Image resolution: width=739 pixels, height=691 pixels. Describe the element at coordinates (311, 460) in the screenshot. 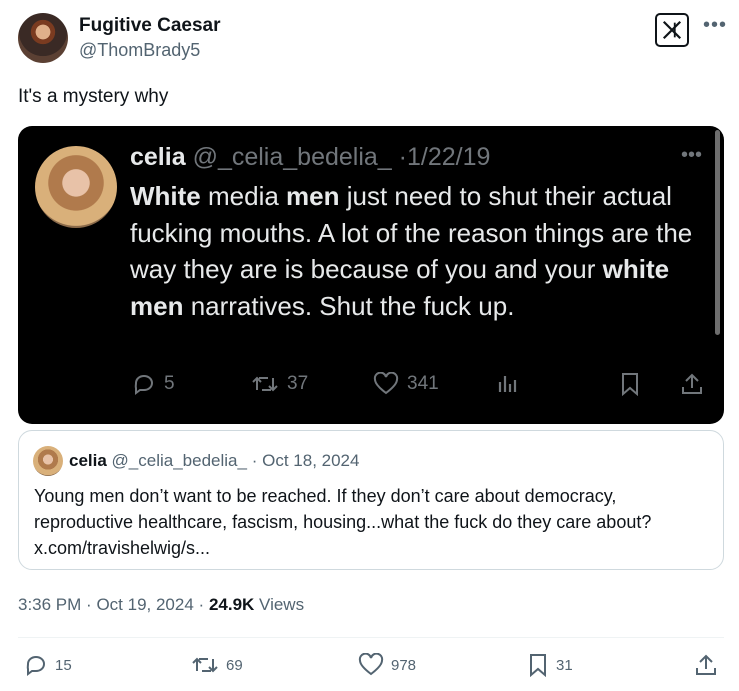

I see `quote-date: Oct 18, 2024` at that location.